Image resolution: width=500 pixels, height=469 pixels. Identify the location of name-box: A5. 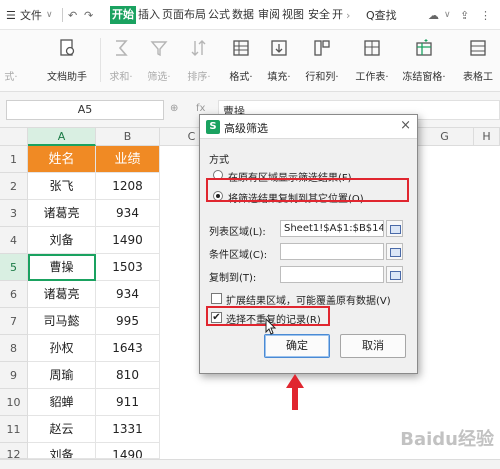
(85, 110).